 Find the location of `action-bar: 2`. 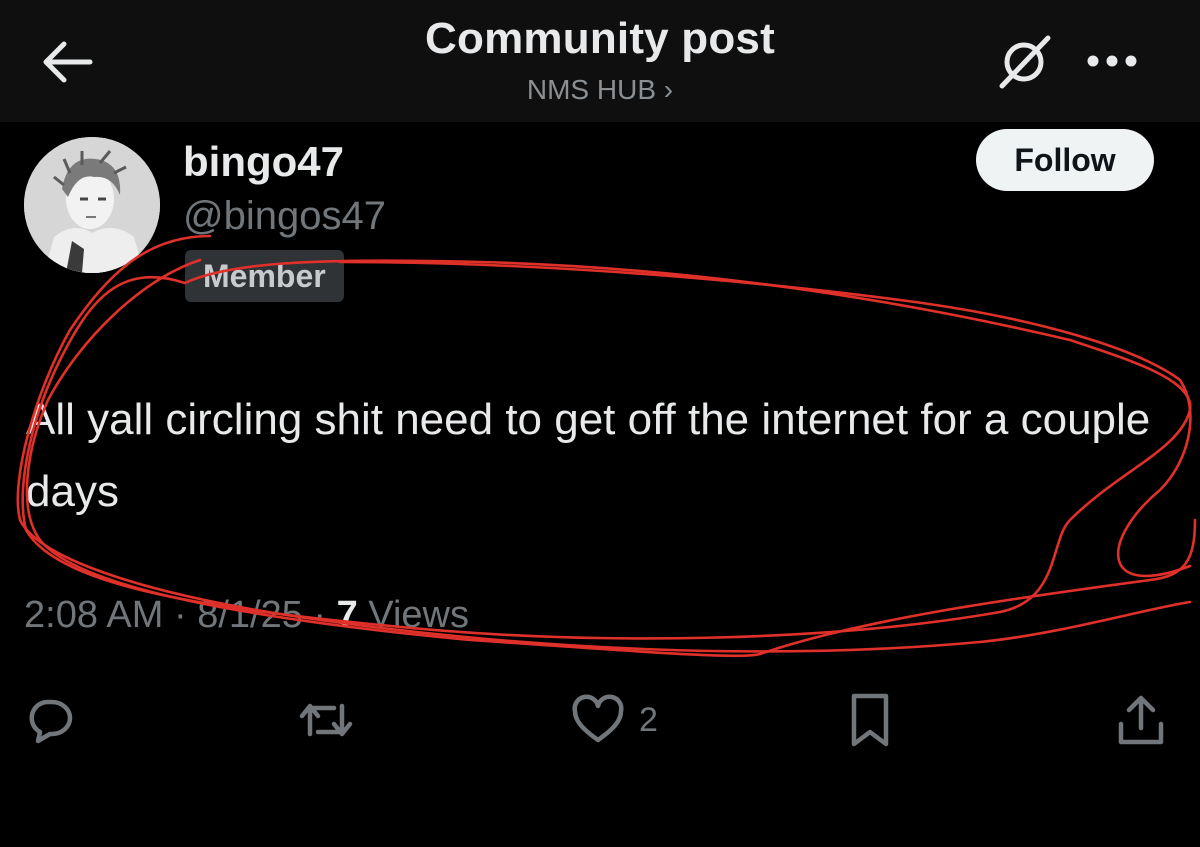

action-bar: 2 is located at coordinates (600, 720).